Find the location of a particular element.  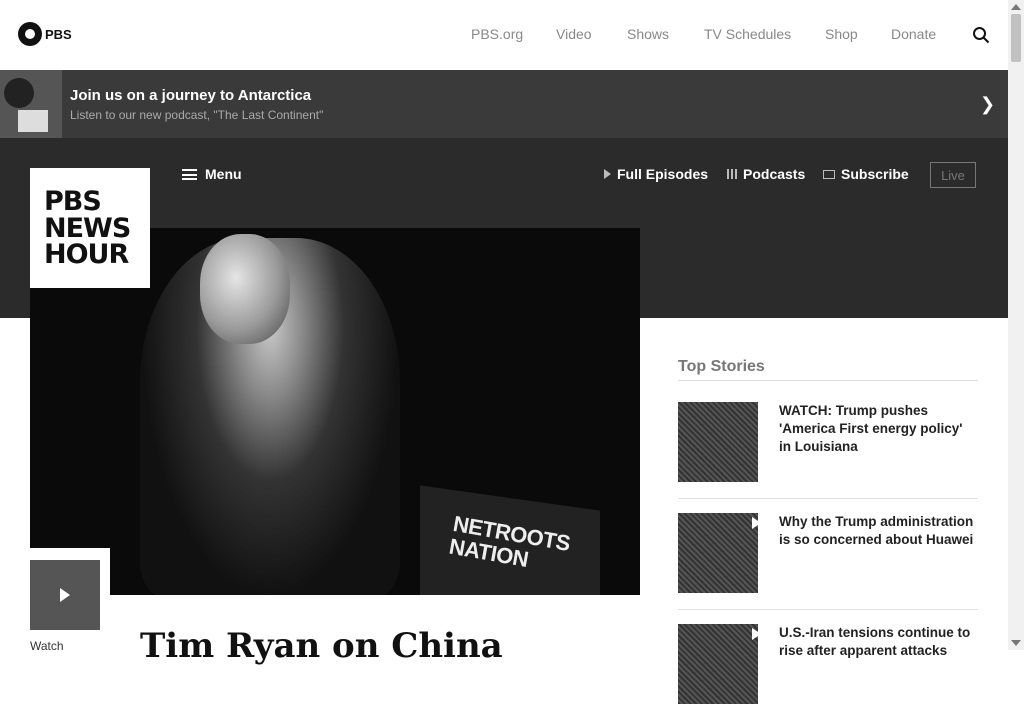

mail-icon is located at coordinates (829, 174).